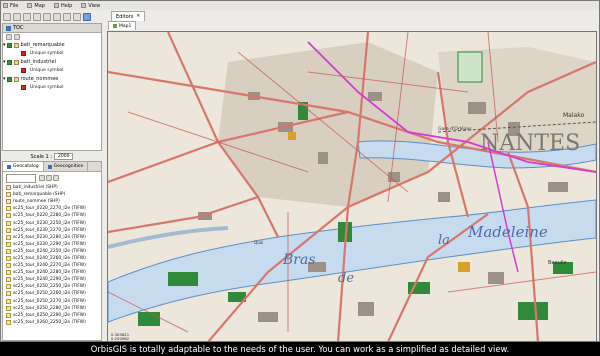 This screenshot has width=600, height=356. I want to click on zoom-out-tool-icon, so click(17, 16).